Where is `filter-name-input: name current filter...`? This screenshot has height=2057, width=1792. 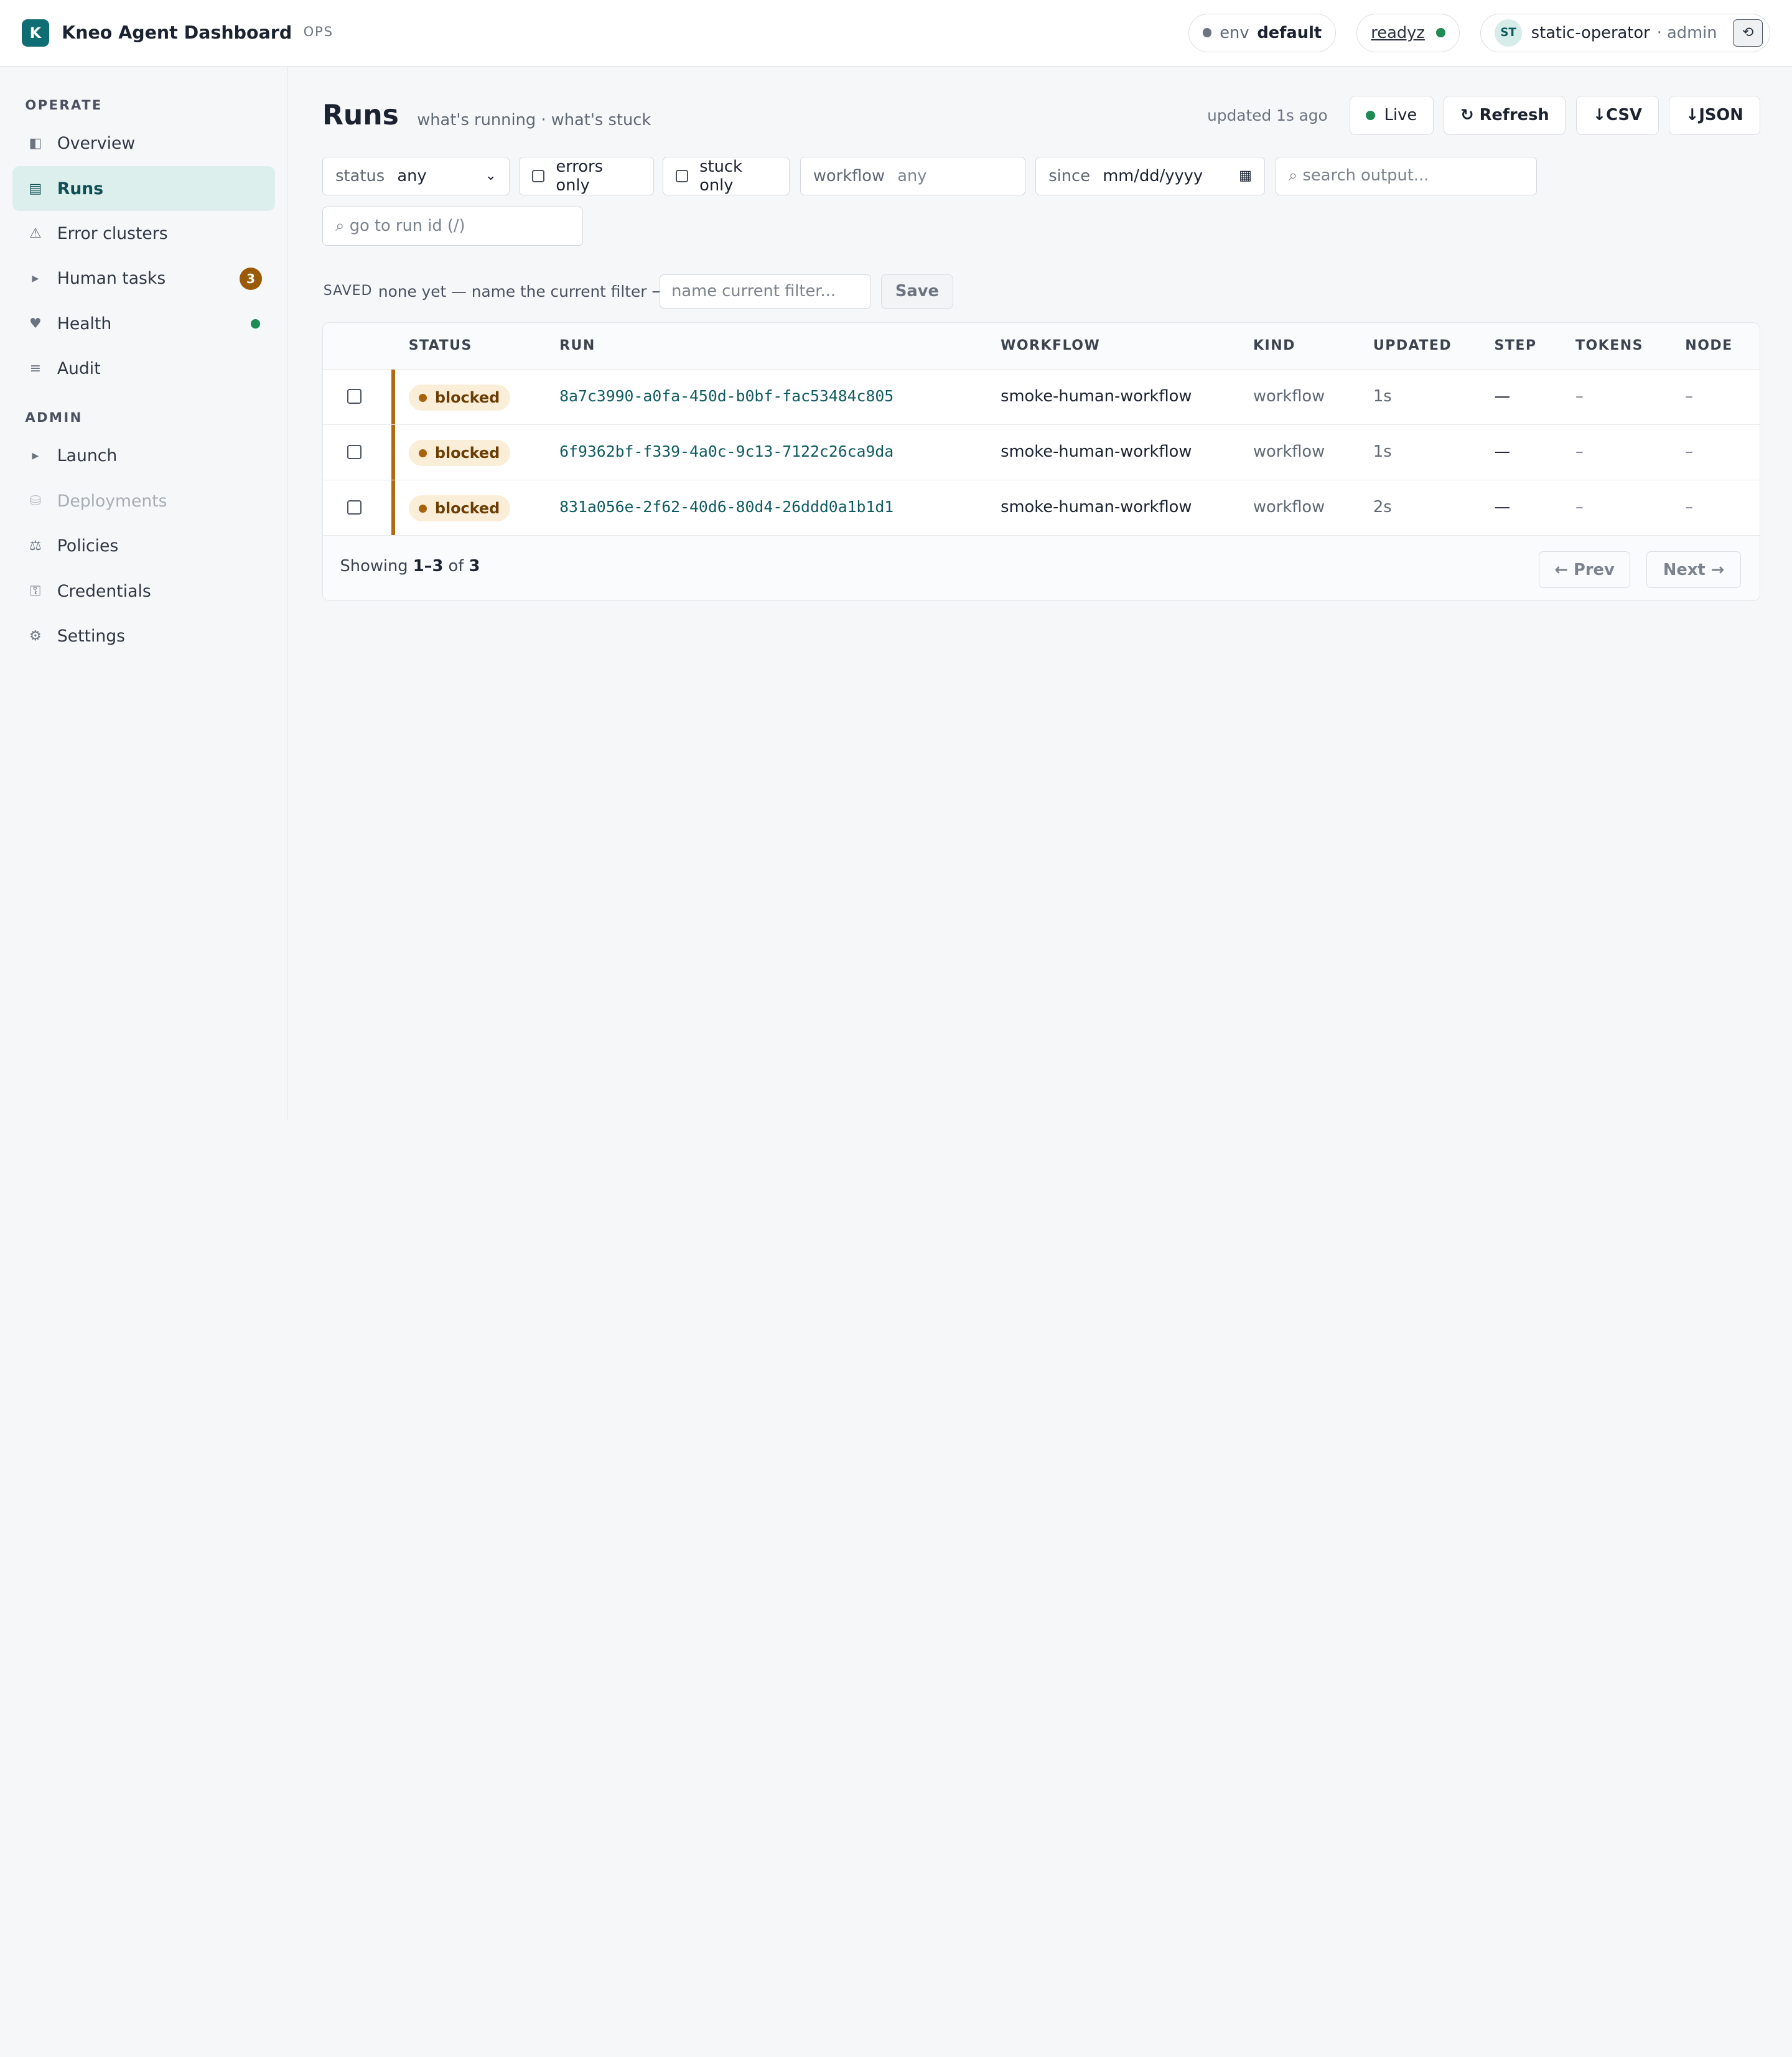
filter-name-input: name current filter... is located at coordinates (765, 291).